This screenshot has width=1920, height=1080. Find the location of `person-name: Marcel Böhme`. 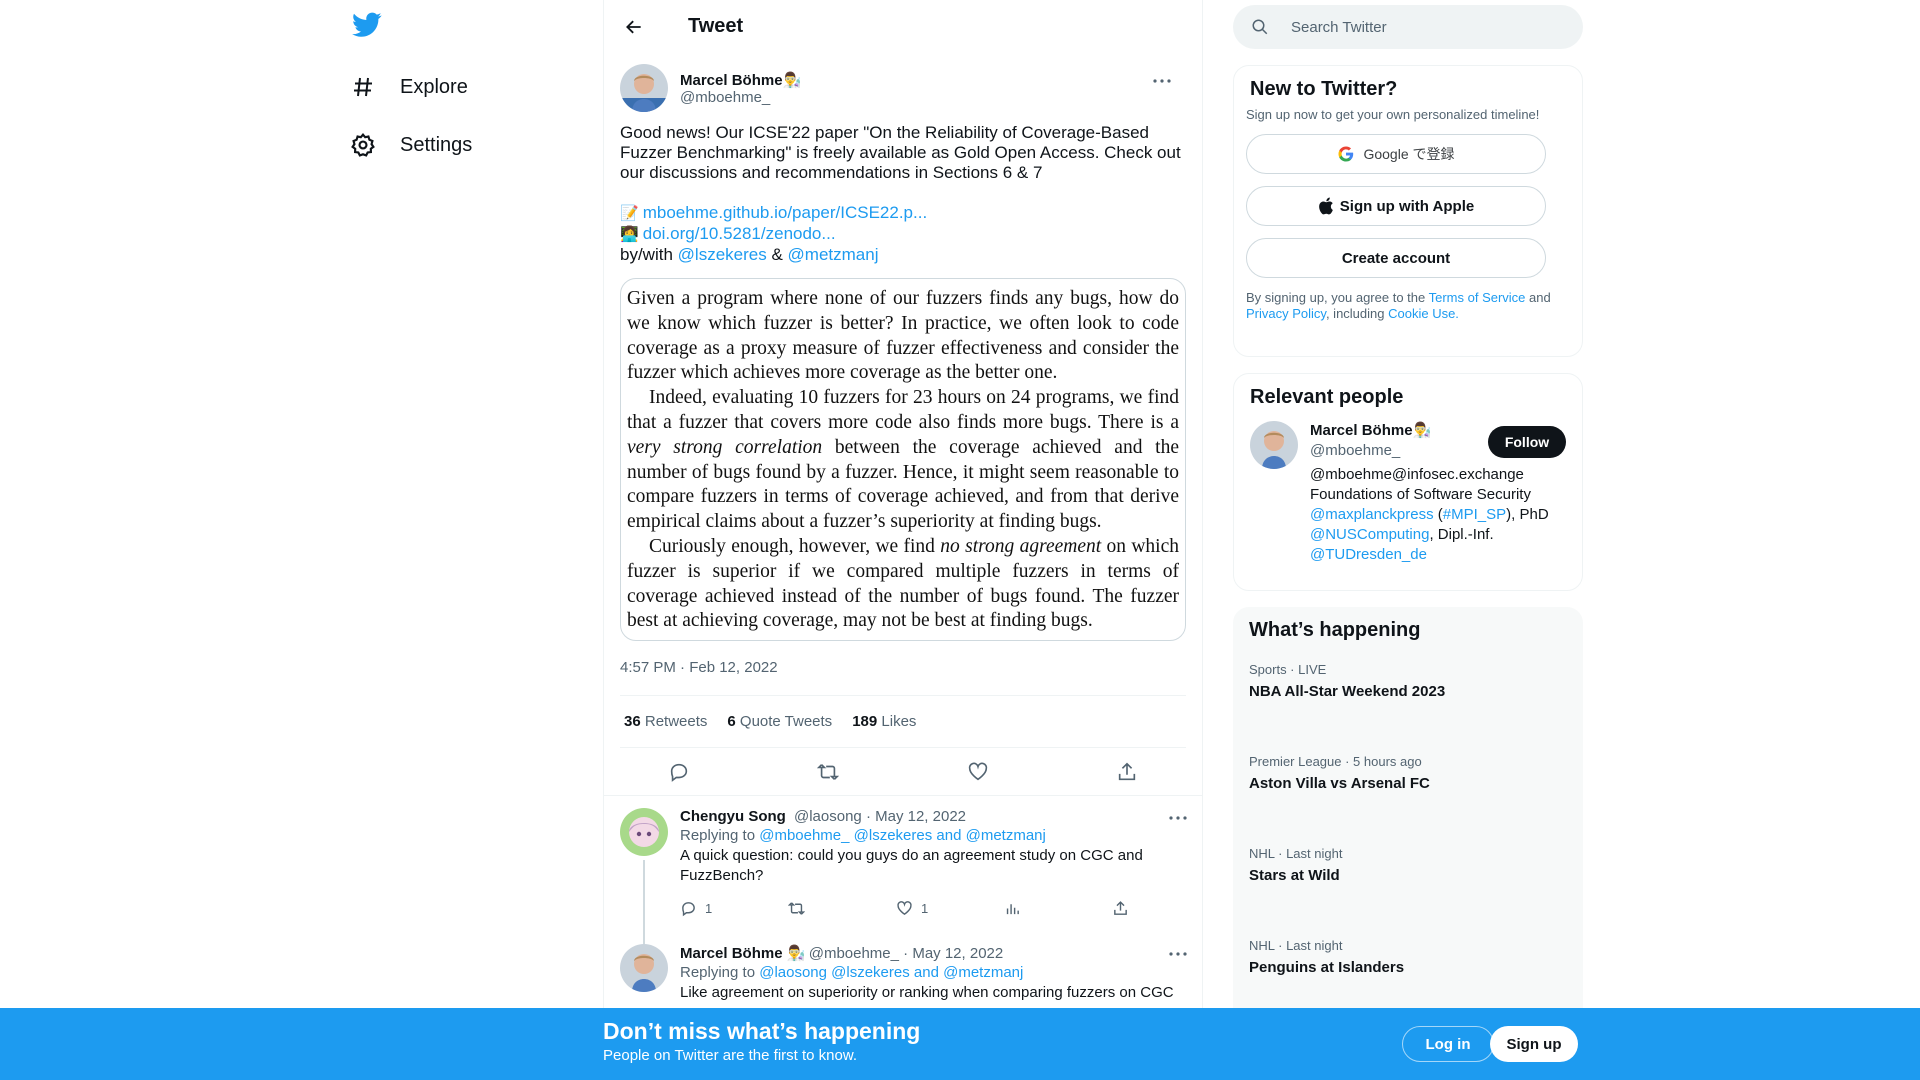

person-name: Marcel Böhme is located at coordinates (1361, 430).